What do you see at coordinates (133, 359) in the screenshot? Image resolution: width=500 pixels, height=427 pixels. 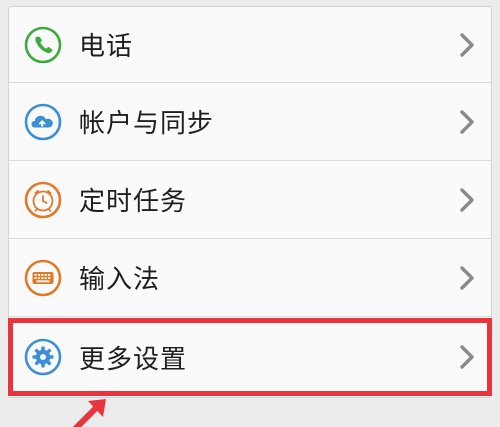 I see `settings-item-label: 更多设置` at bounding box center [133, 359].